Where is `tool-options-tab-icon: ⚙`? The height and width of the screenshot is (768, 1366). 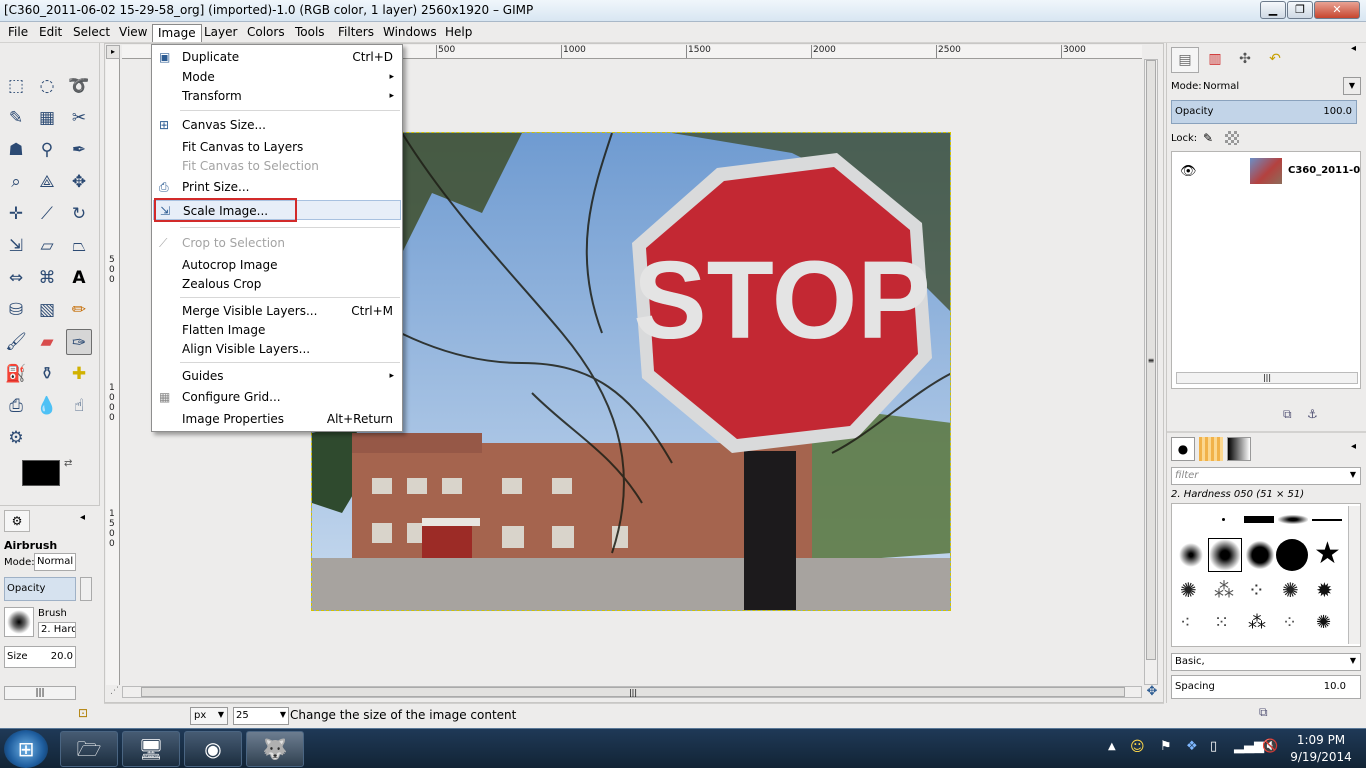
tool-options-tab-icon: ⚙ is located at coordinates (17, 521).